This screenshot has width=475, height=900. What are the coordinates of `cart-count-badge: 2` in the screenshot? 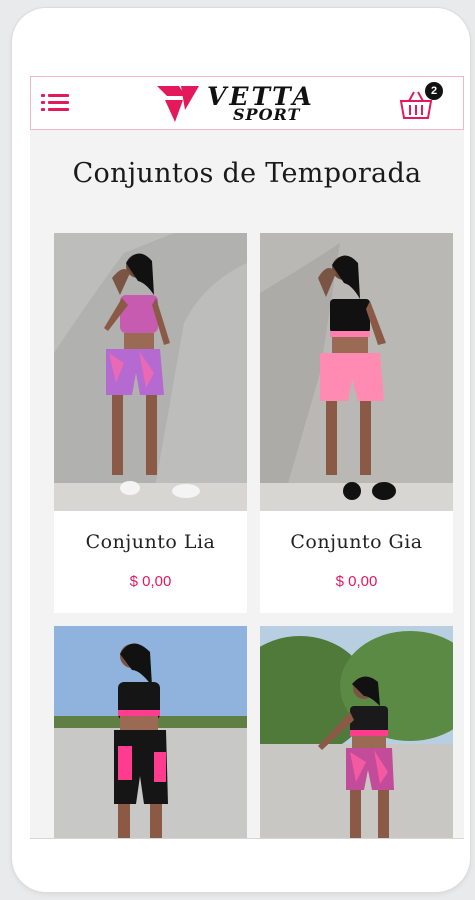 It's located at (434, 91).